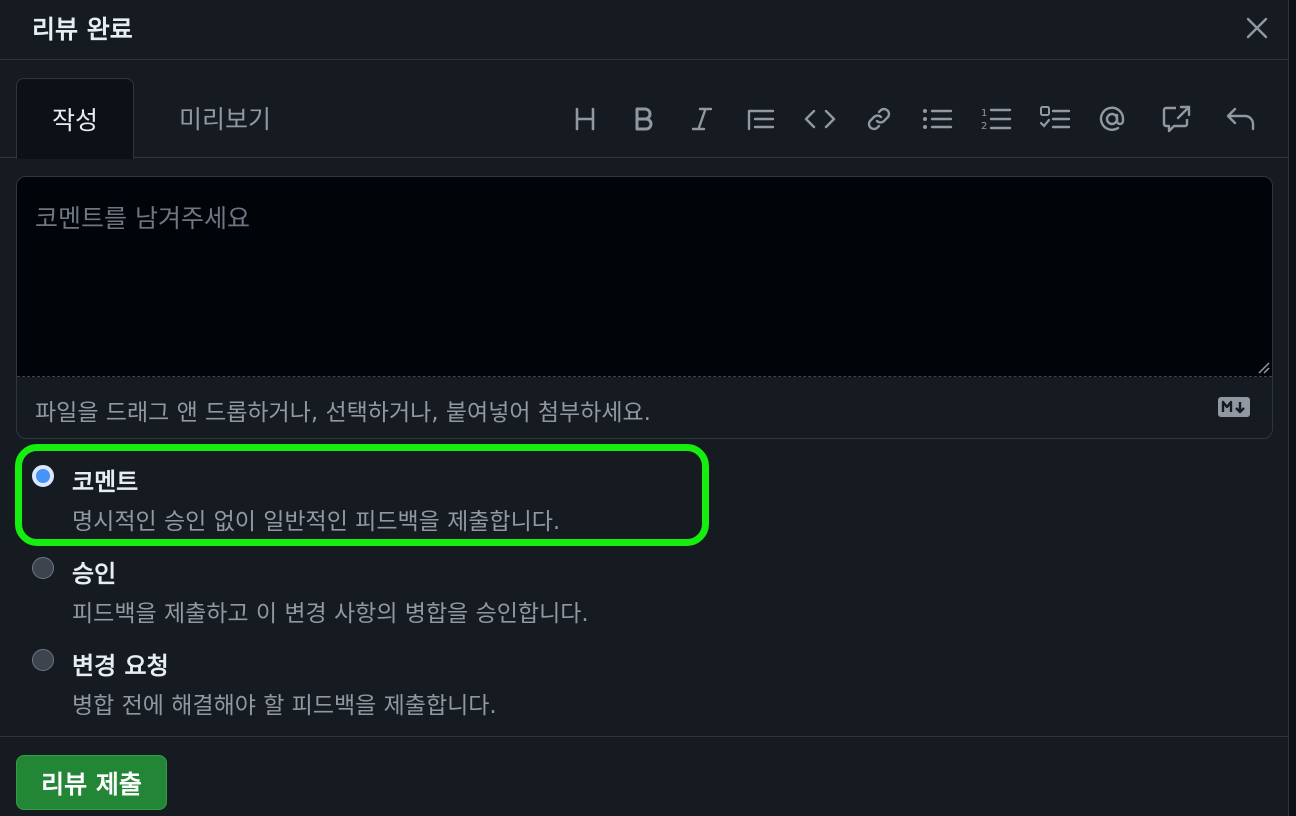  What do you see at coordinates (984, 126) in the screenshot?
I see `svg-text: 2` at bounding box center [984, 126].